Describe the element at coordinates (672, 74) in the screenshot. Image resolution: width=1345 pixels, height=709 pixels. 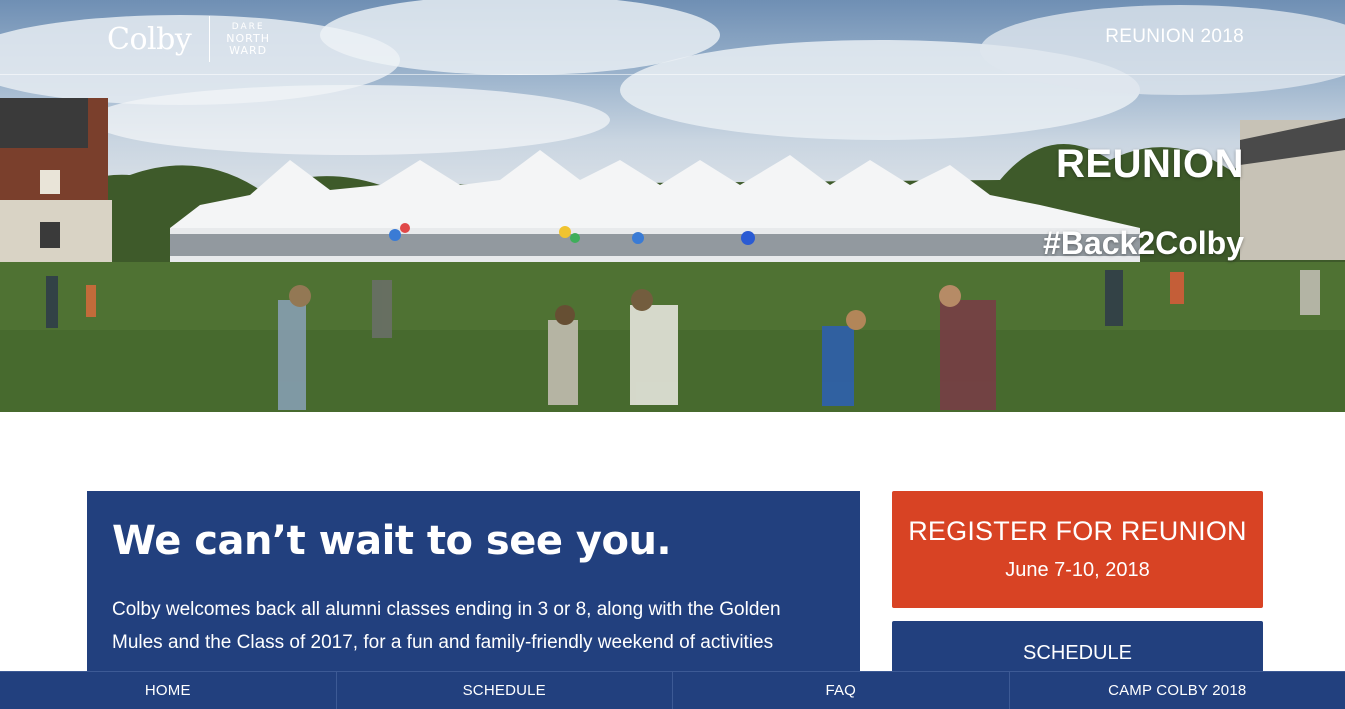
I see `header-divider` at that location.